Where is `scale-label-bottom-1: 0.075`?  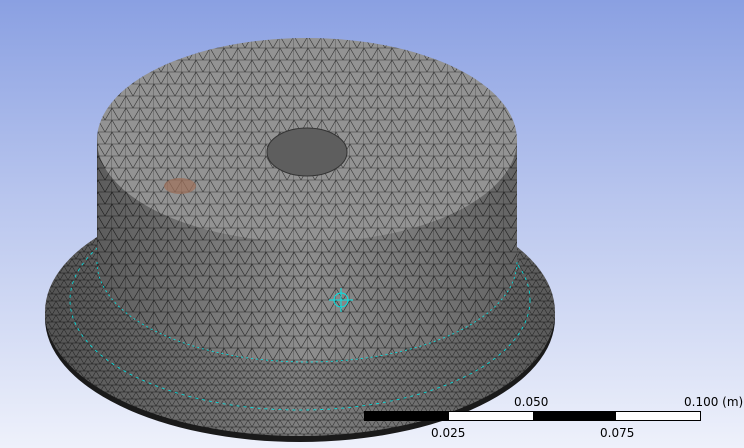 scale-label-bottom-1: 0.075 is located at coordinates (617, 433).